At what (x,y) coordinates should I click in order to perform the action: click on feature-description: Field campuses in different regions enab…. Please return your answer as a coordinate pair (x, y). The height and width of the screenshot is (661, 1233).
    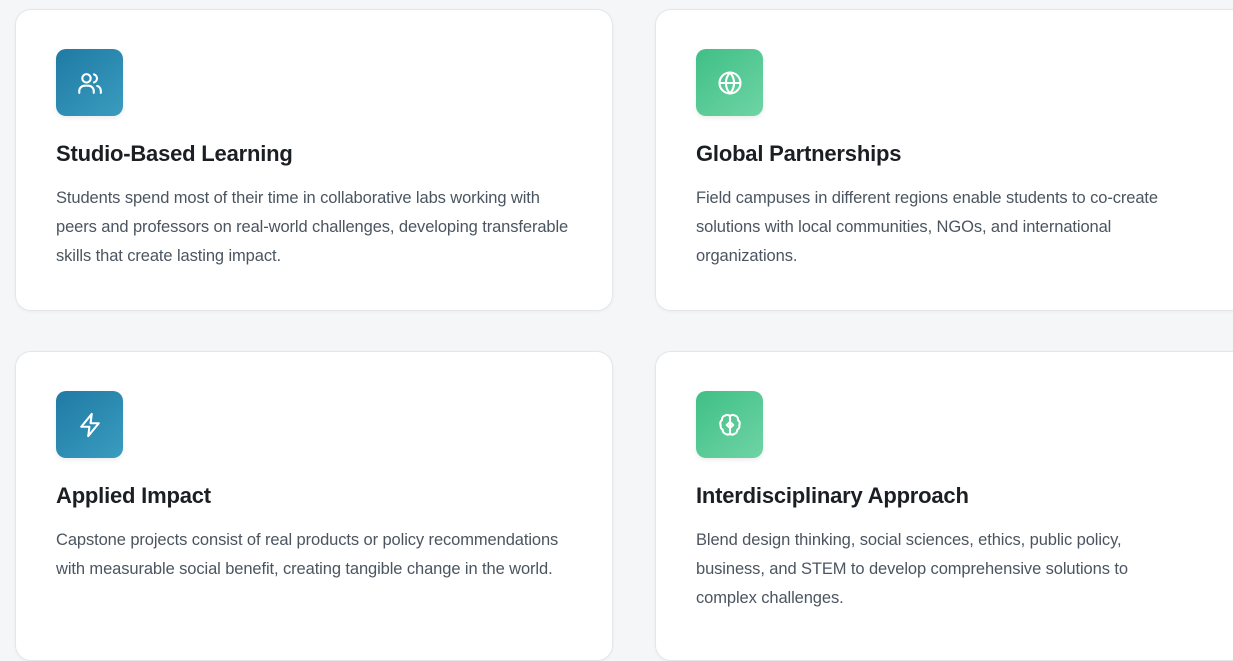
    Looking at the image, I should click on (927, 227).